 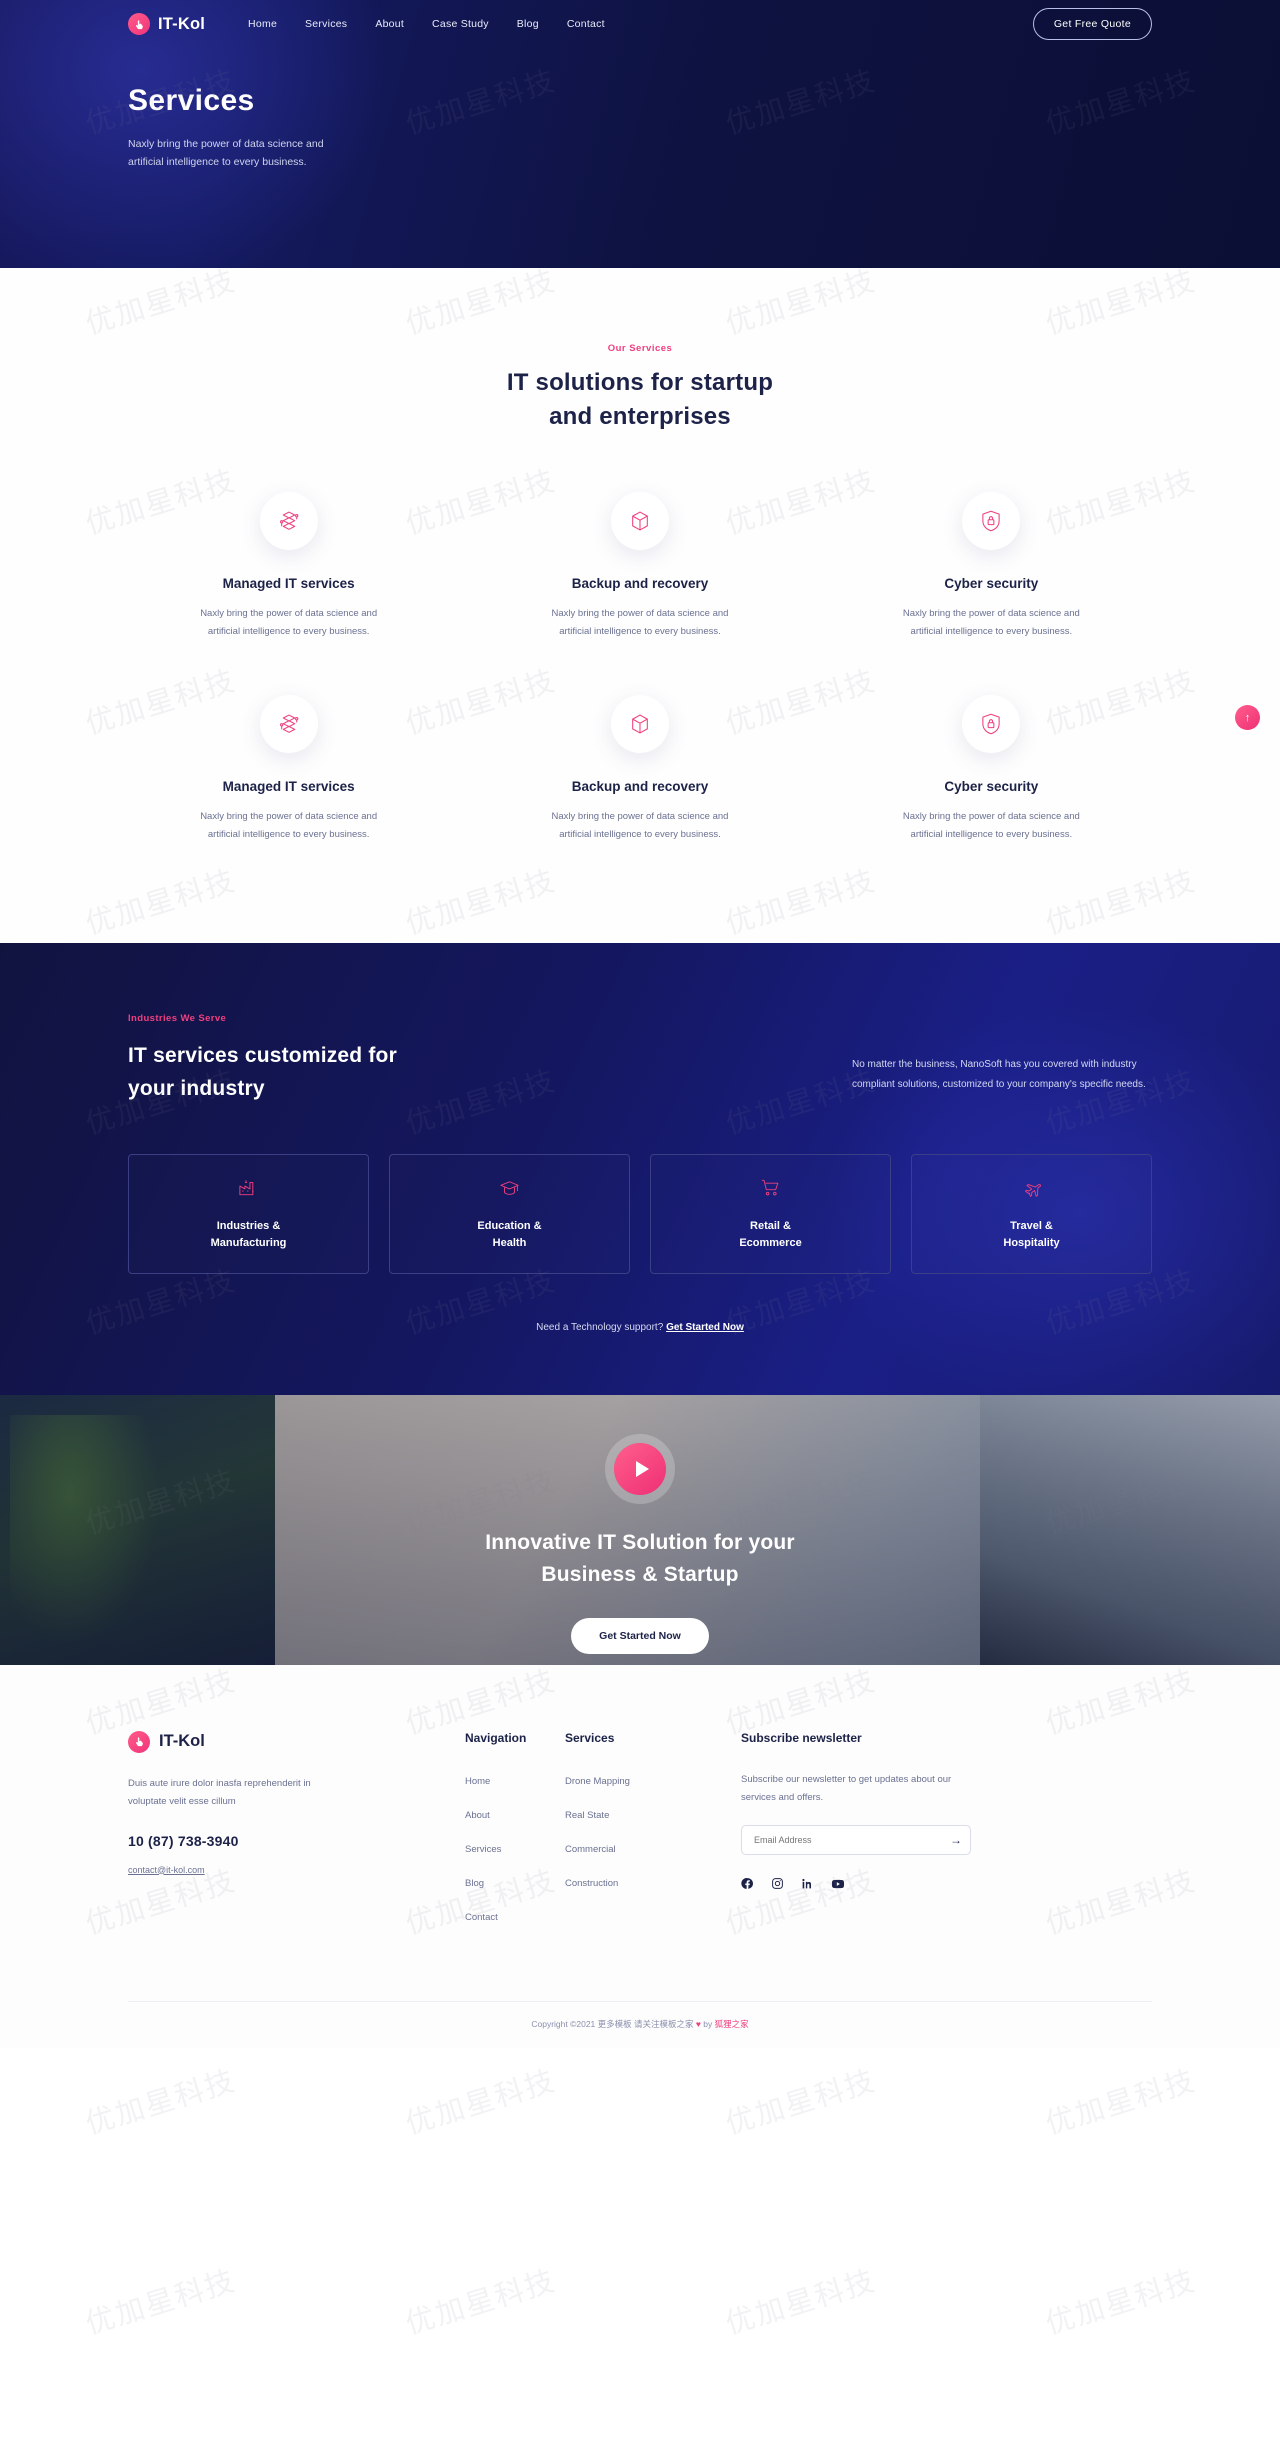 I want to click on banner-get-started-button: Get Started Now, so click(x=640, y=1635).